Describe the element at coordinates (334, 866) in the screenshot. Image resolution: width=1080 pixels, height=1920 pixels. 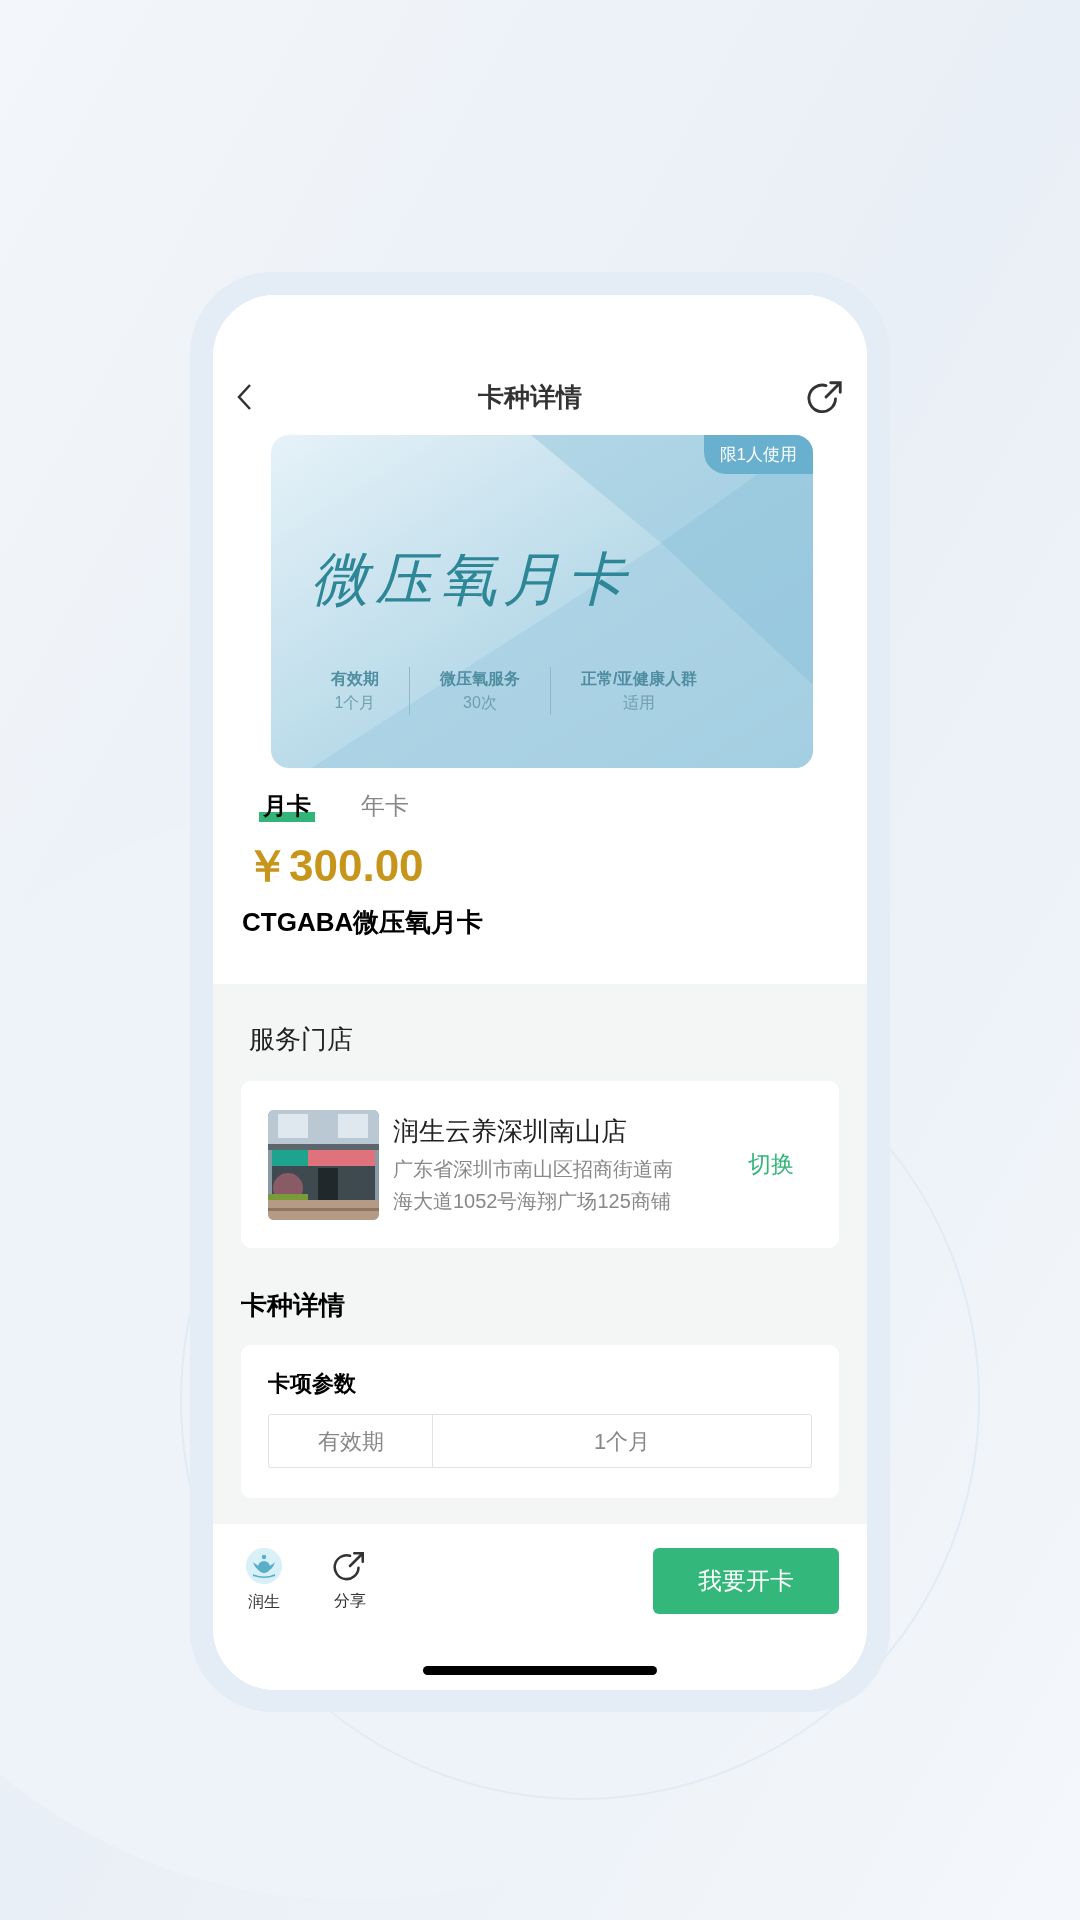
I see `price: ￥300.00` at that location.